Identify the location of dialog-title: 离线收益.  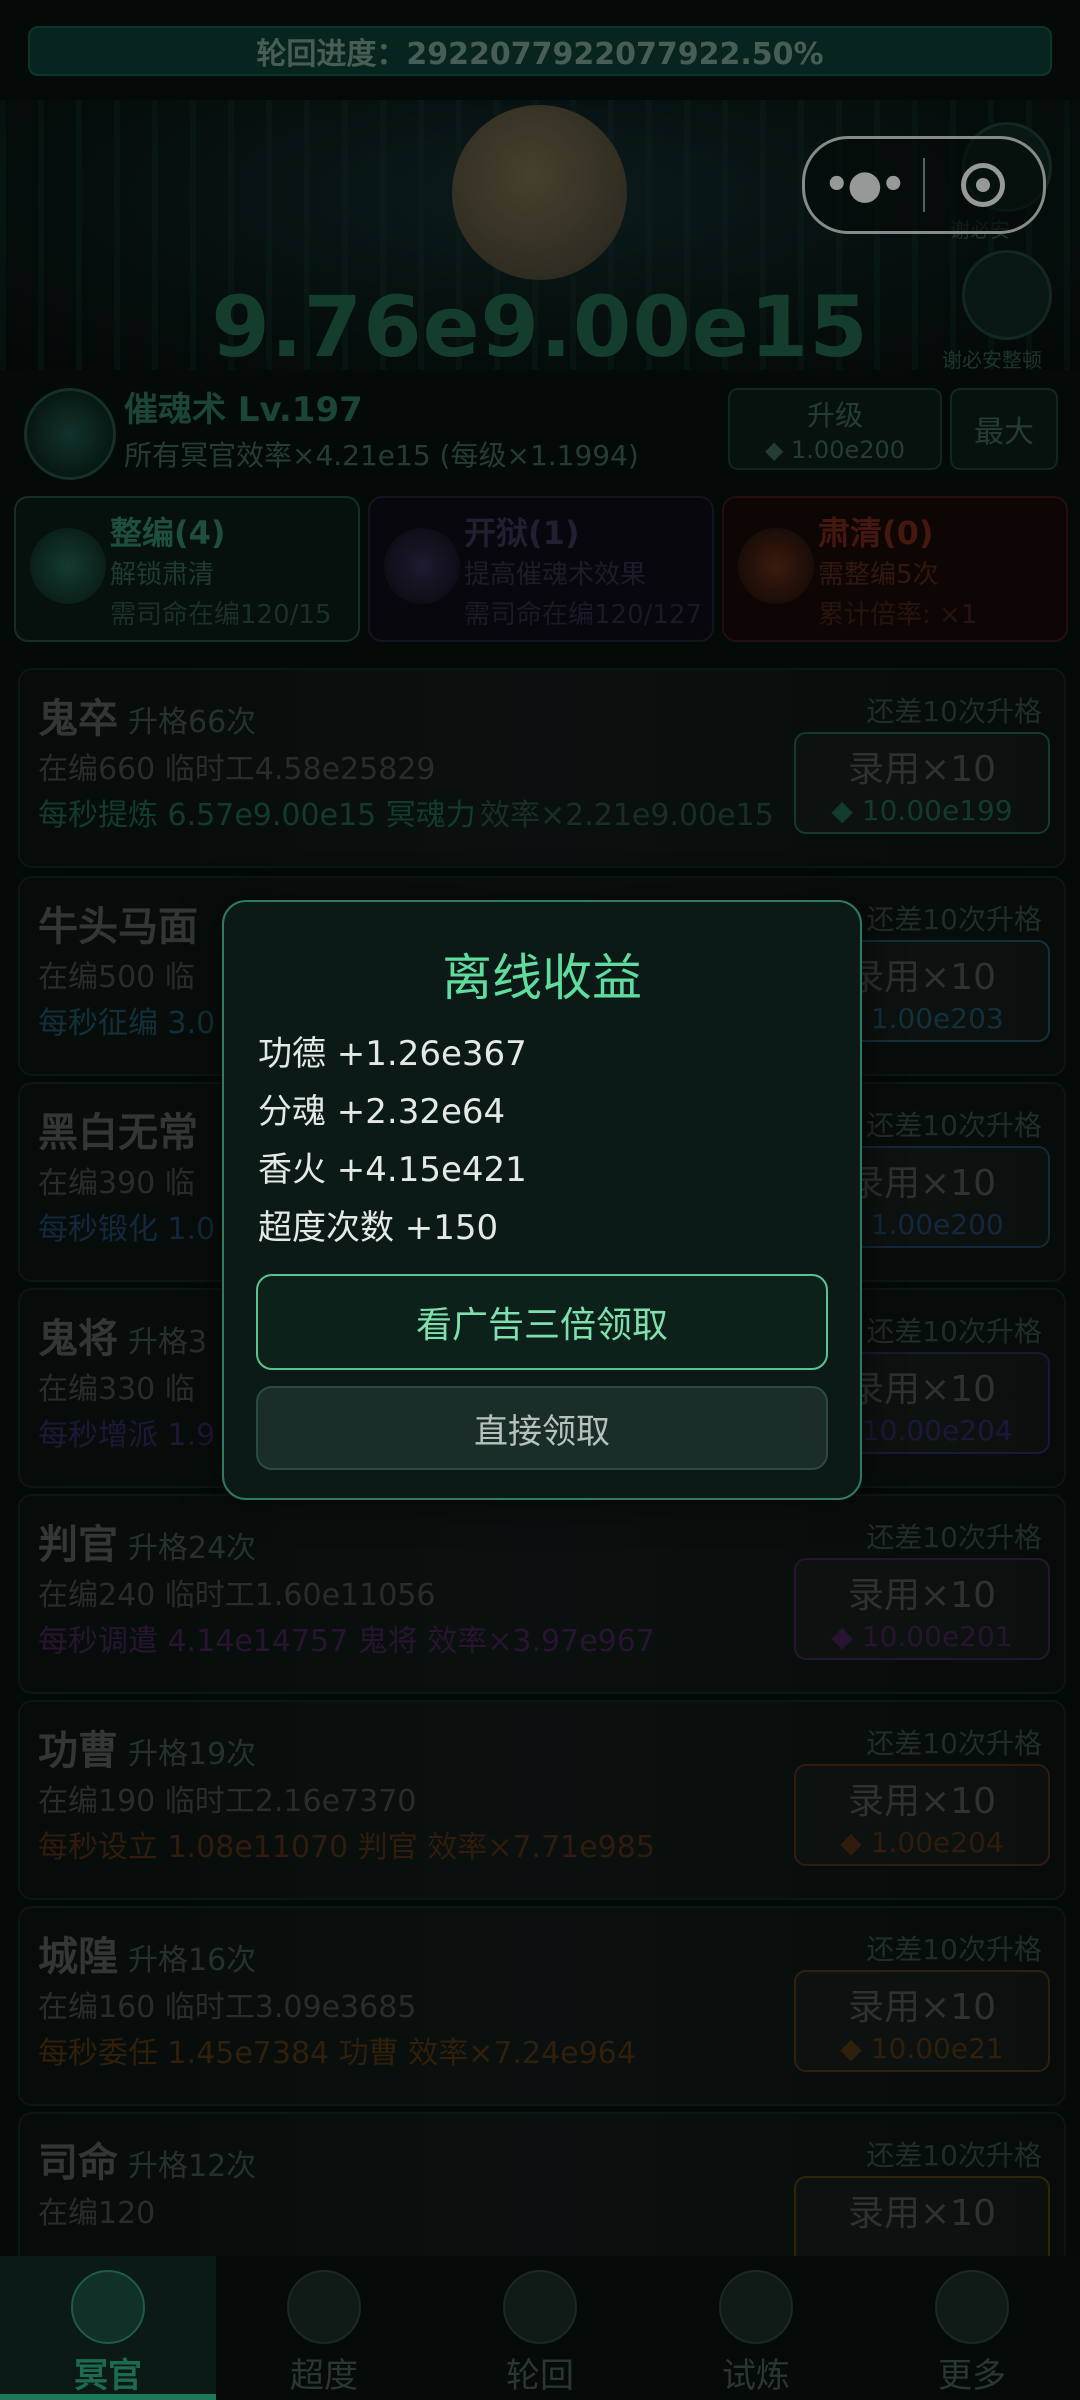
(542, 978).